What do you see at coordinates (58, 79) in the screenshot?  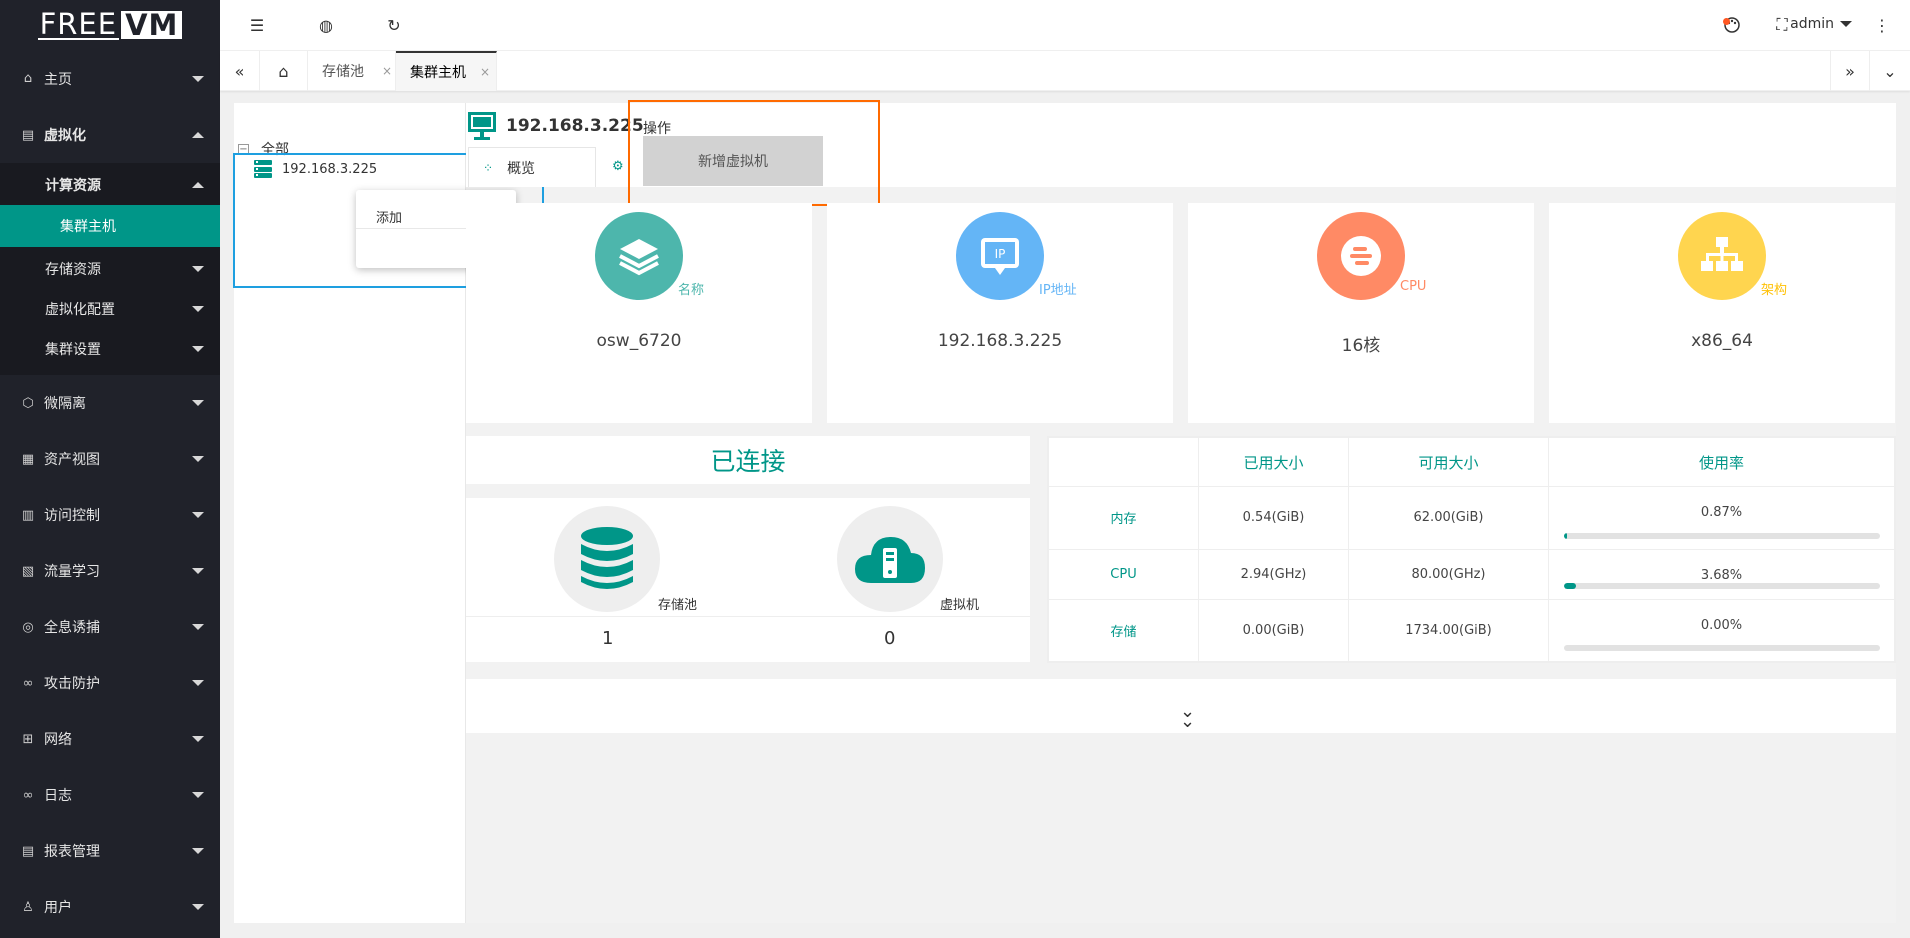 I see `sidebar-item-label: 主页` at bounding box center [58, 79].